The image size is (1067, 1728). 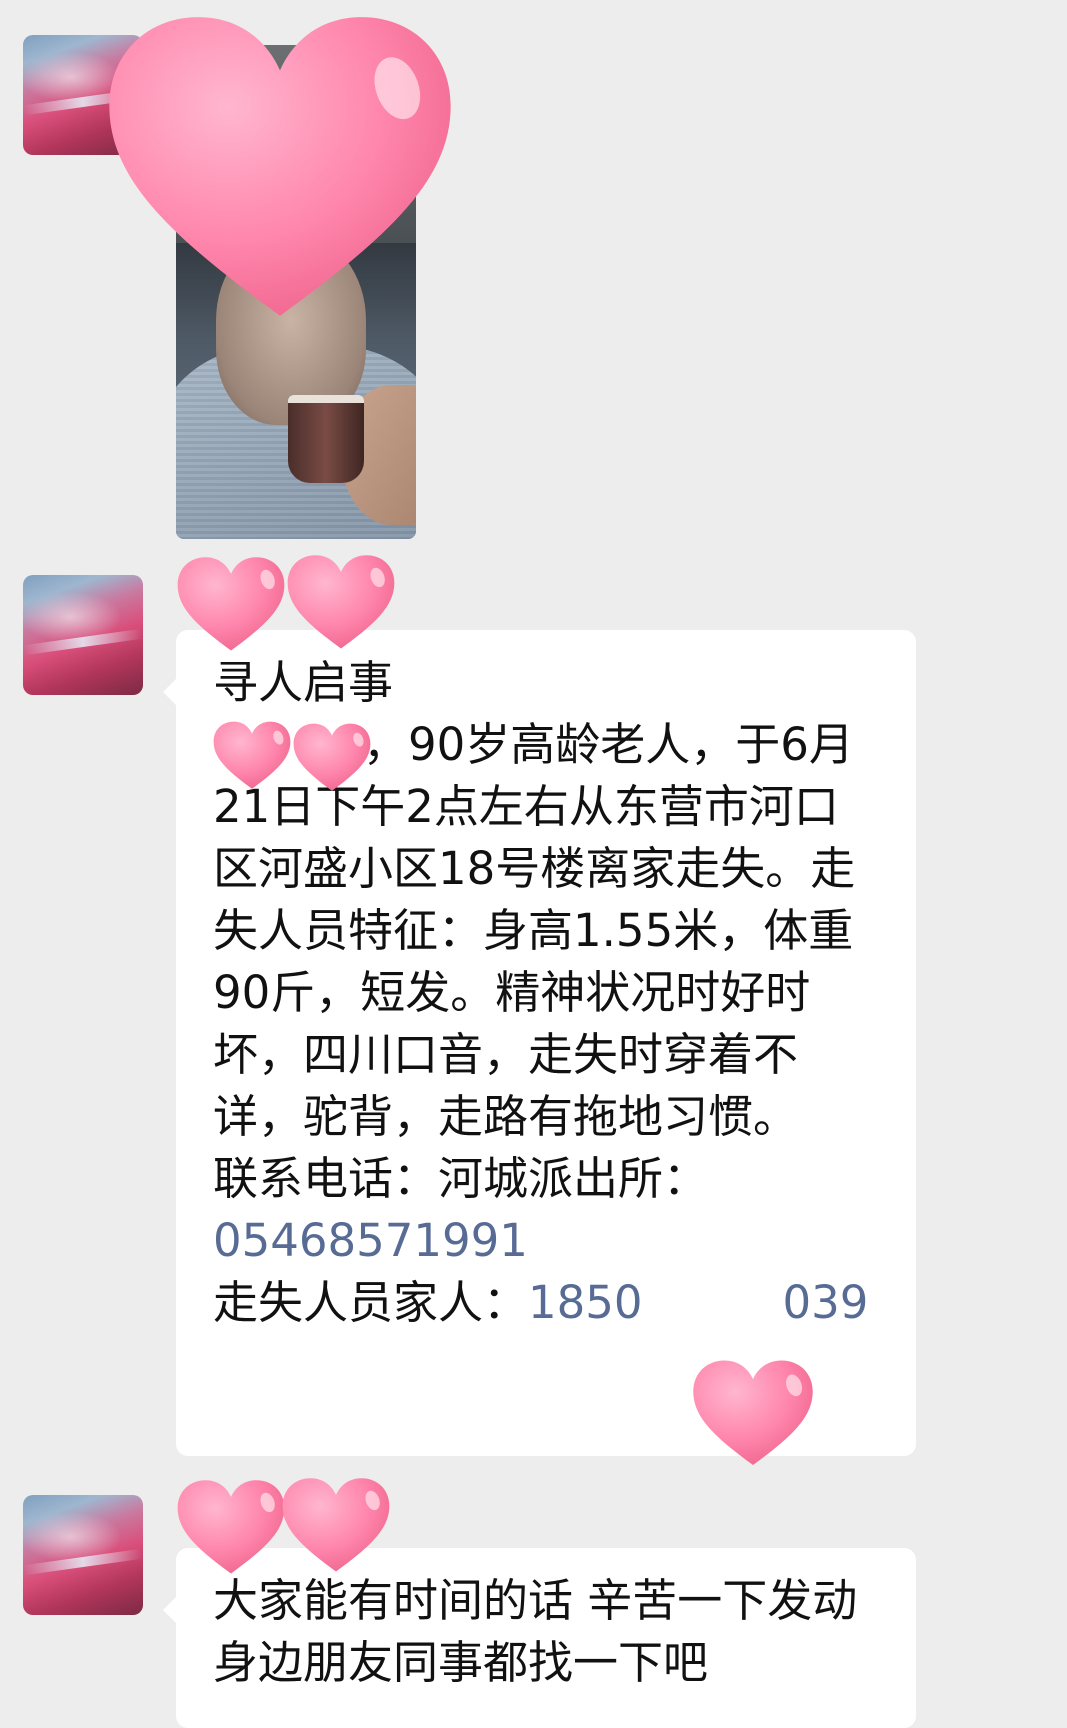 I want to click on message-bubble-request: 大家能有时间的话 辛苦一下发动身边朋友同事都找一下吧, so click(x=539, y=1638).